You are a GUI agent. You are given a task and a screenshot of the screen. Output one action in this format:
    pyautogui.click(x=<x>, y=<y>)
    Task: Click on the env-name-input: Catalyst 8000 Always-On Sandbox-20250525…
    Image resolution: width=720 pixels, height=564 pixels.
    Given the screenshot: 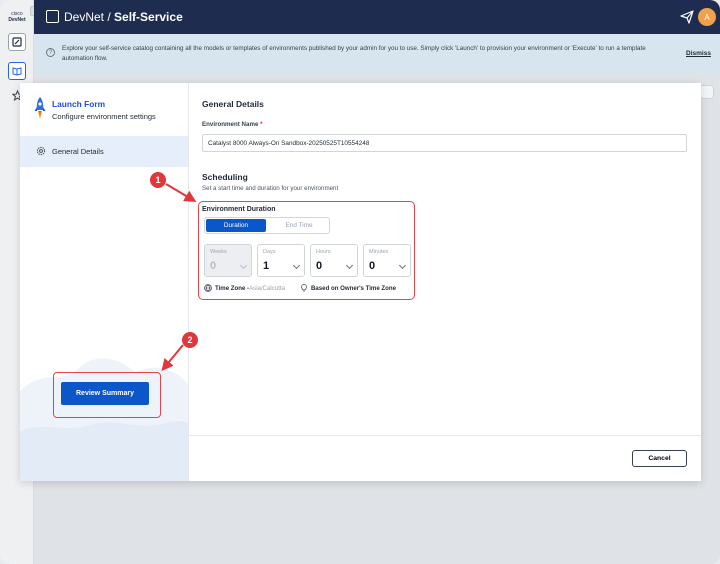 What is the action you would take?
    pyautogui.click(x=444, y=143)
    